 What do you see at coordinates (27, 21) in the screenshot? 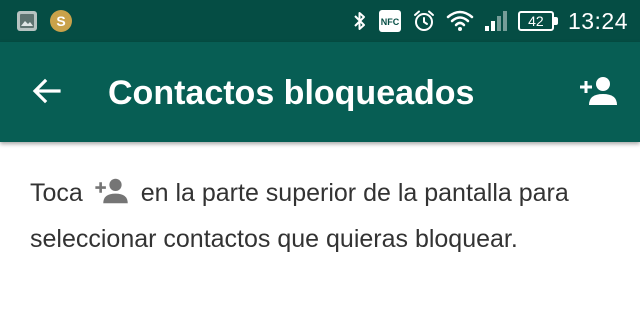
I see `gallery-icon` at bounding box center [27, 21].